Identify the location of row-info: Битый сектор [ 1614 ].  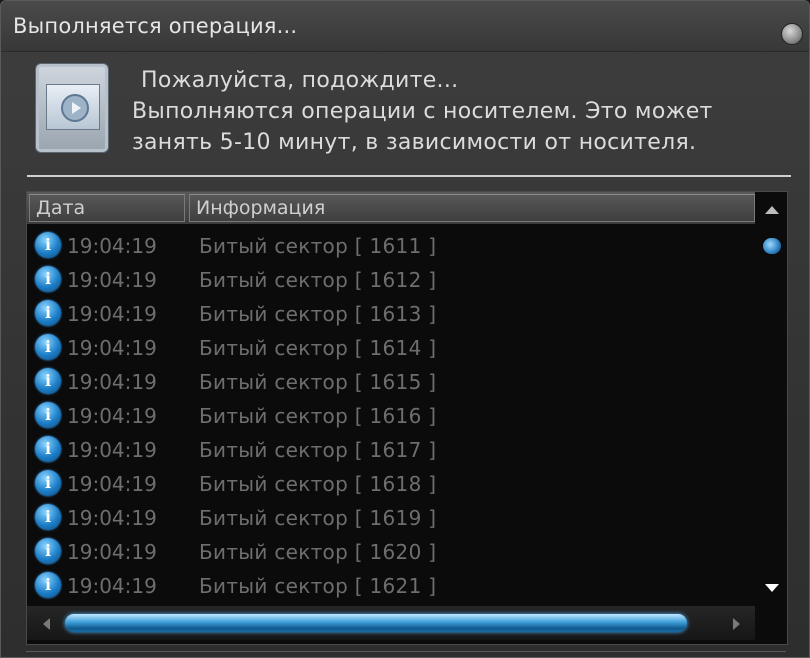
(318, 348).